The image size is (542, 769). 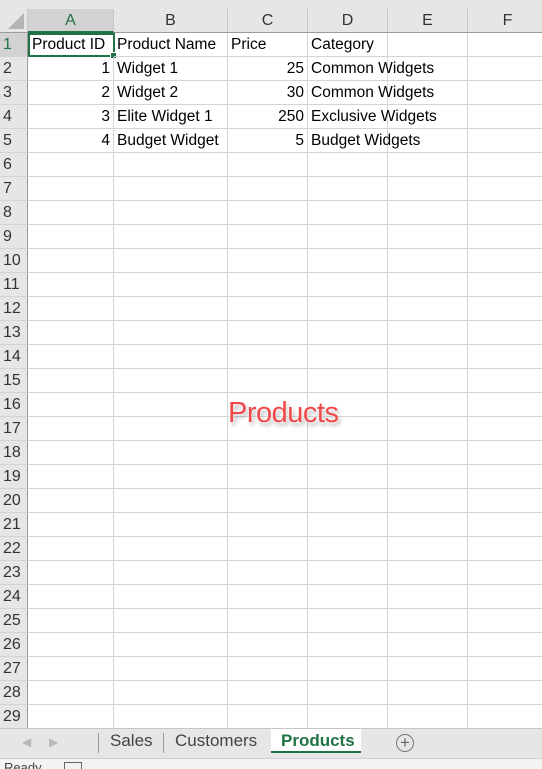 I want to click on row-header-28: 28, so click(x=14, y=693).